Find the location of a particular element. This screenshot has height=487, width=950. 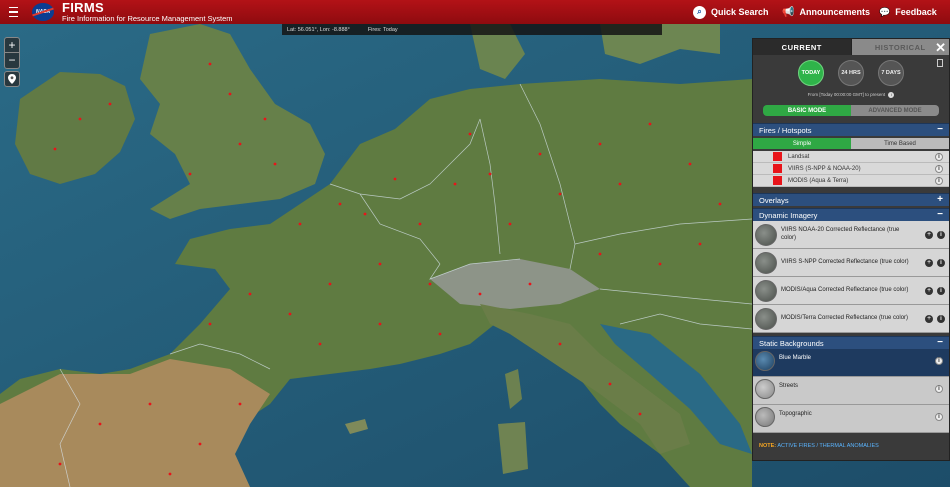

note-label: NOTE: is located at coordinates (768, 446).